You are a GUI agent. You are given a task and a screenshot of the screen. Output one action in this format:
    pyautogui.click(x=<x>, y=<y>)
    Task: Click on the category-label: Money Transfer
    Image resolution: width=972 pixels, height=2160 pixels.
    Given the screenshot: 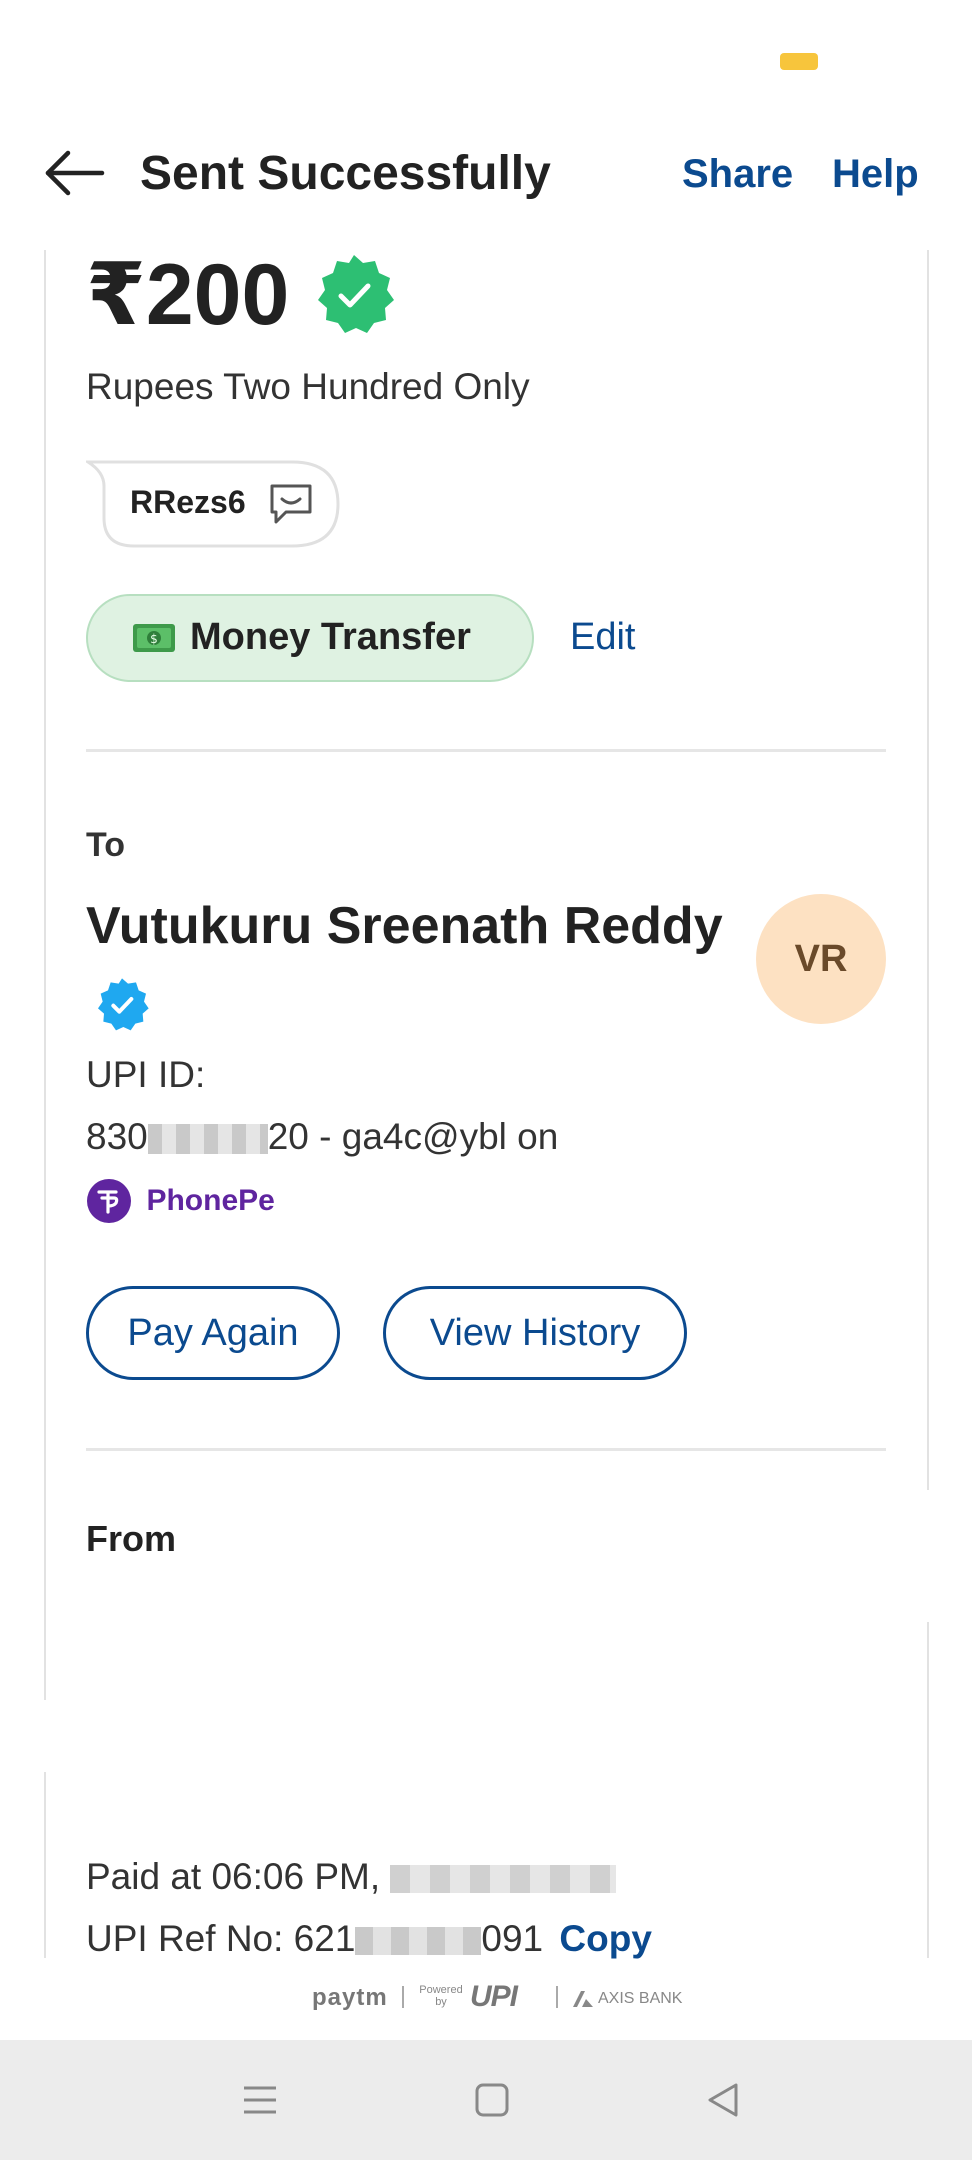 What is the action you would take?
    pyautogui.click(x=330, y=637)
    